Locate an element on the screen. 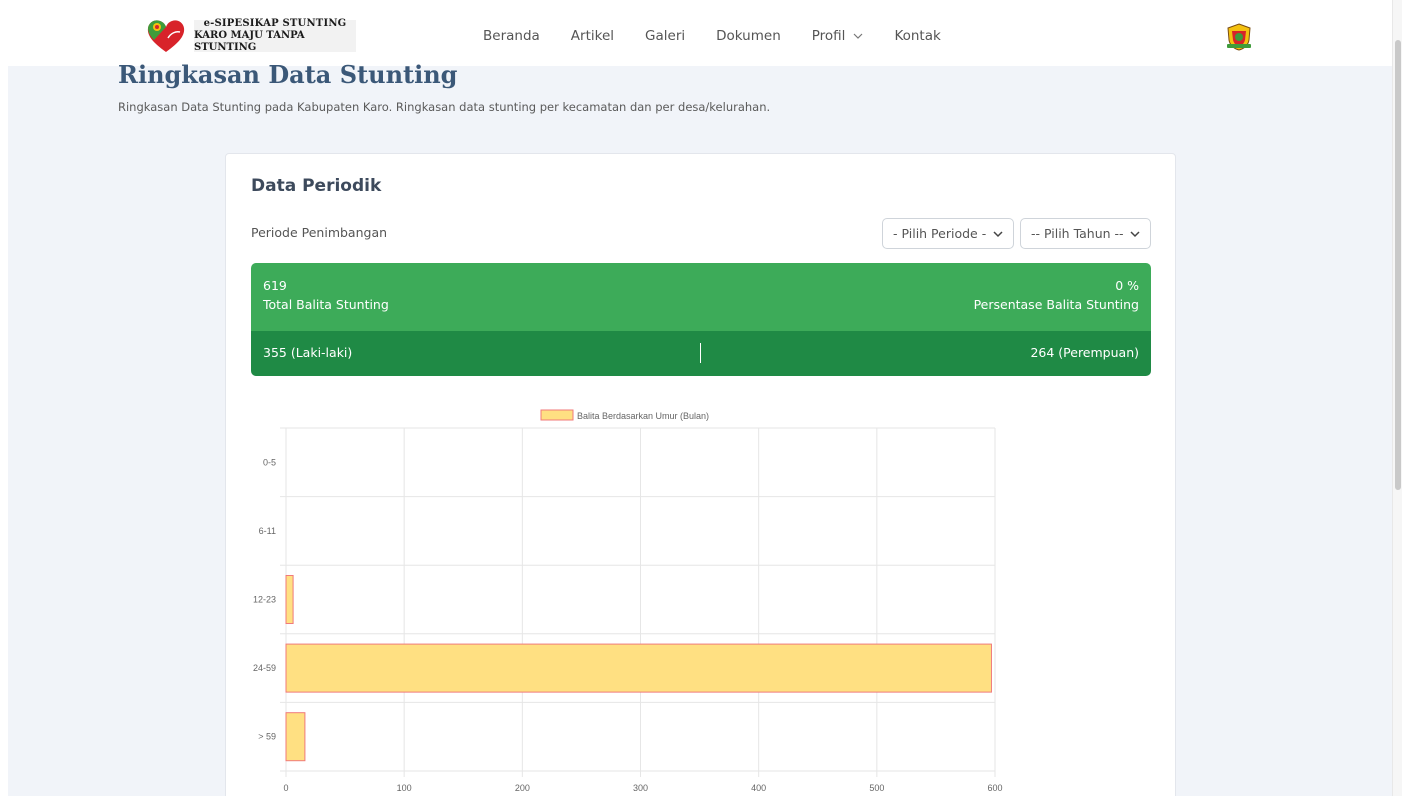  periode-label: Periode Penimbangan is located at coordinates (319, 232).